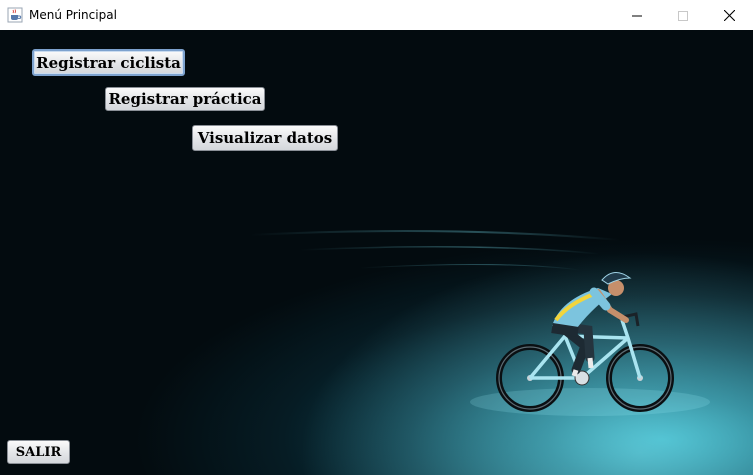 The height and width of the screenshot is (475, 753). Describe the element at coordinates (376, 15) in the screenshot. I see `title-bar: Menú Principal` at that location.